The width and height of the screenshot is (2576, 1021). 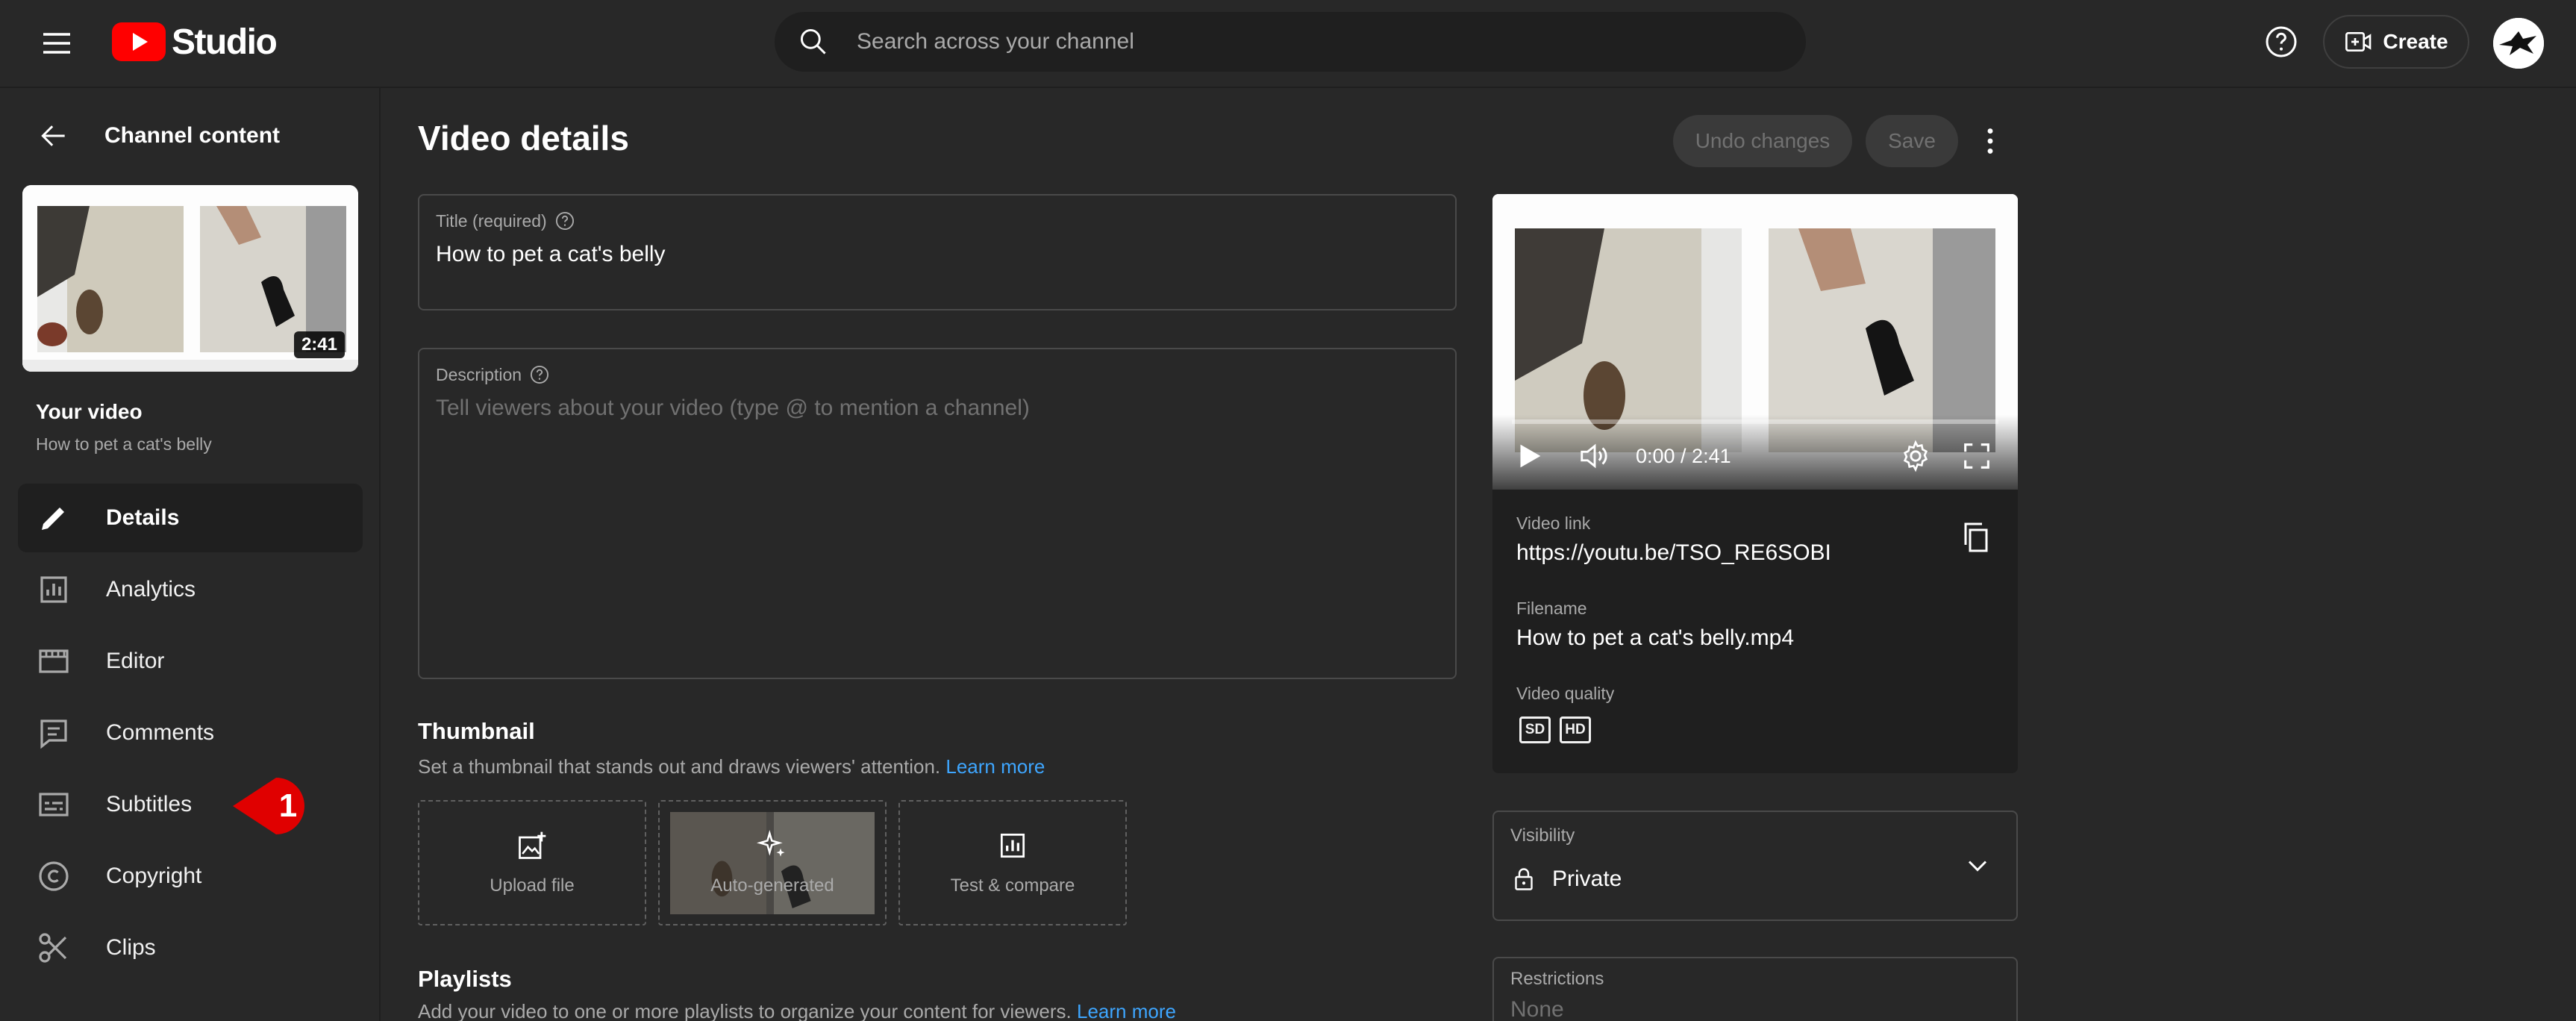 What do you see at coordinates (1012, 862) in the screenshot?
I see `test-compare-thumbnail-option: Test & compare` at bounding box center [1012, 862].